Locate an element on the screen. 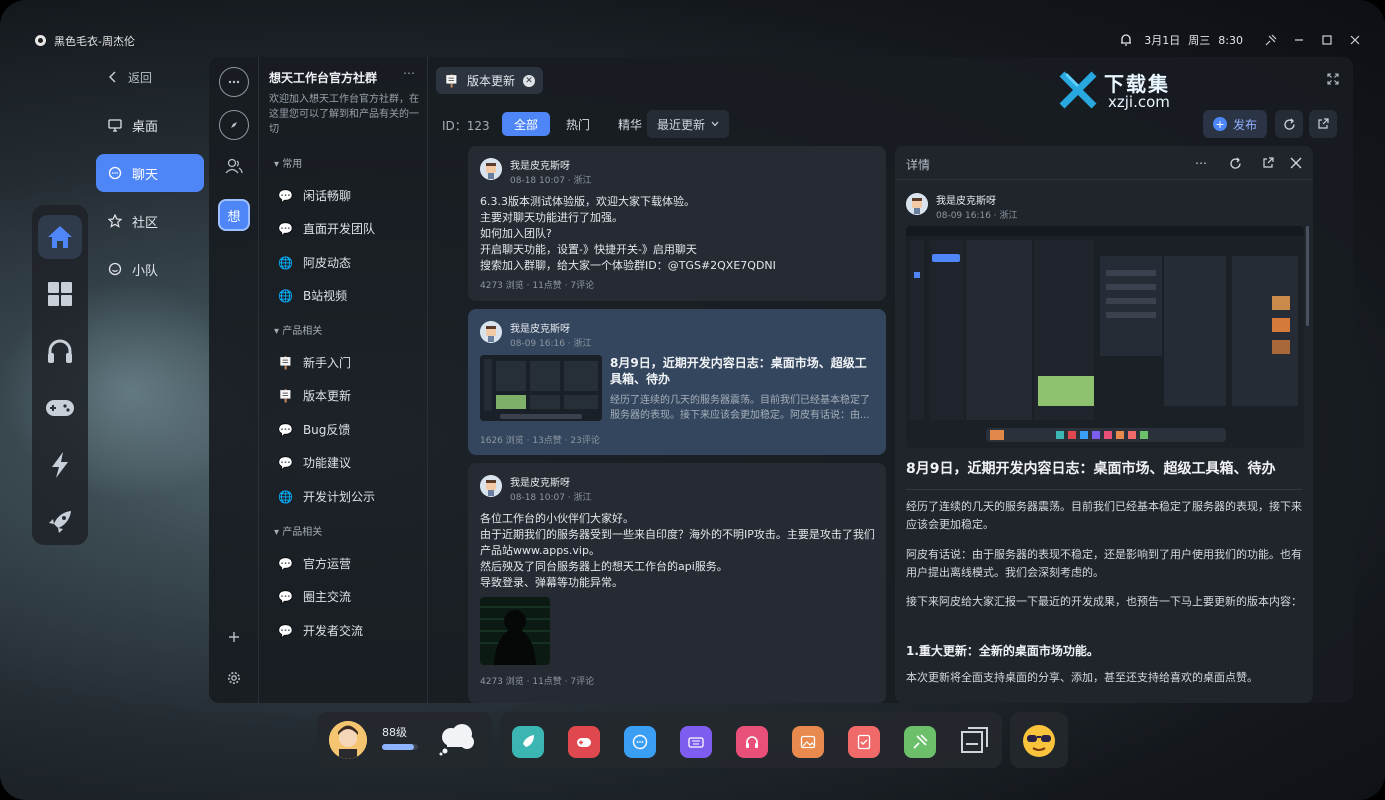 The height and width of the screenshot is (800, 1385). channel-item: 💬 圈主交流 is located at coordinates (314, 596).